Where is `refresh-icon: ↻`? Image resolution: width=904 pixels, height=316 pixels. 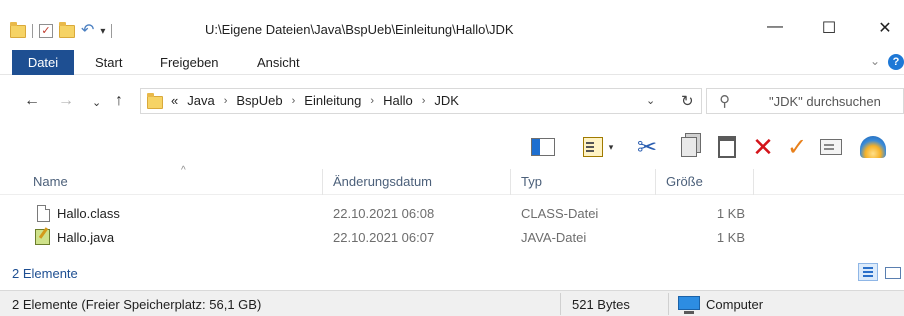 refresh-icon: ↻ is located at coordinates (687, 101).